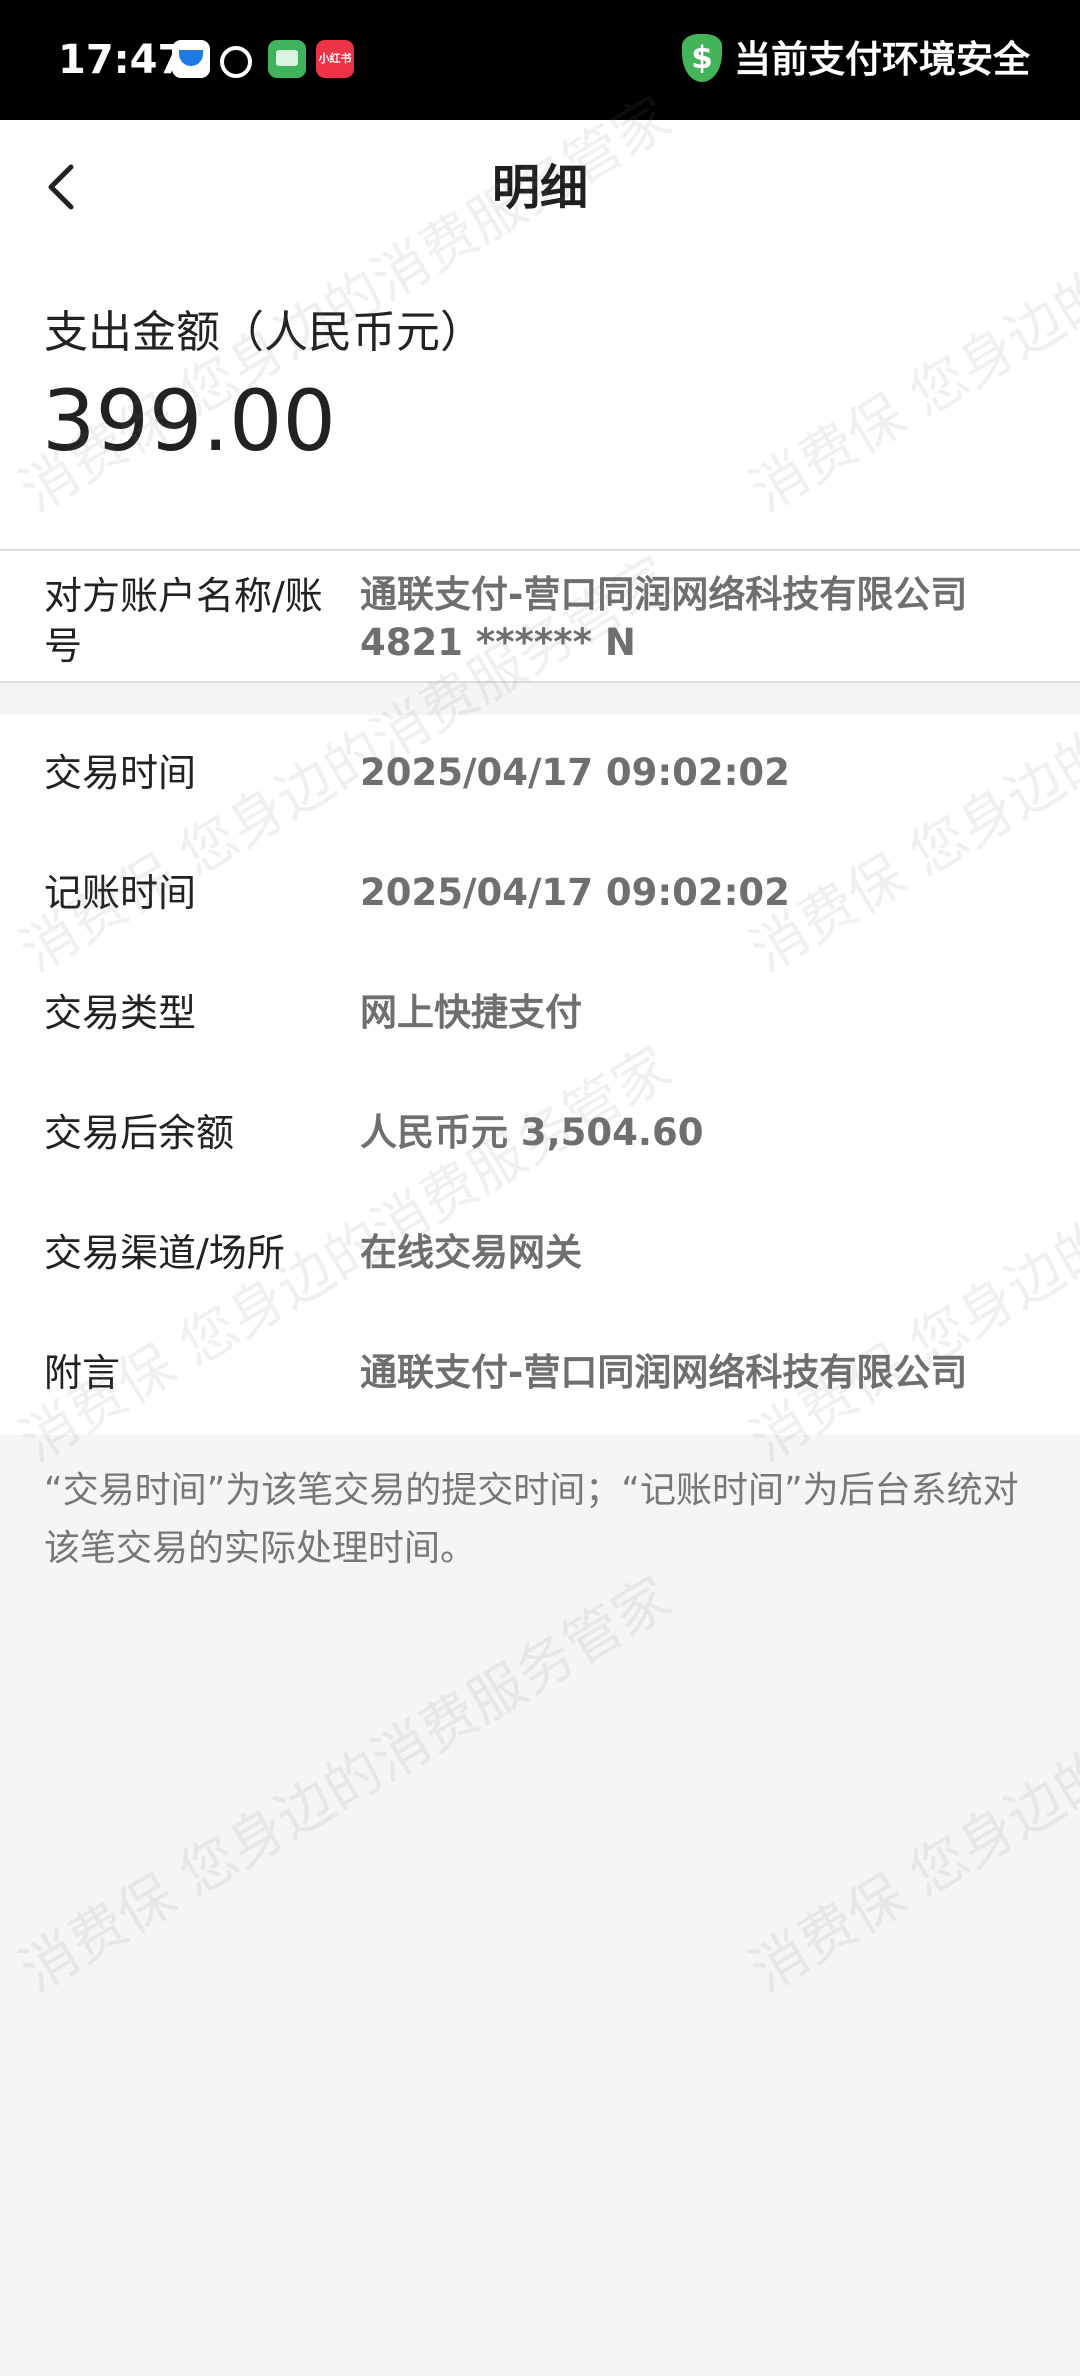 The width and height of the screenshot is (1080, 2376). Describe the element at coordinates (139, 1133) in the screenshot. I see `detail-label: 交易后余额` at that location.